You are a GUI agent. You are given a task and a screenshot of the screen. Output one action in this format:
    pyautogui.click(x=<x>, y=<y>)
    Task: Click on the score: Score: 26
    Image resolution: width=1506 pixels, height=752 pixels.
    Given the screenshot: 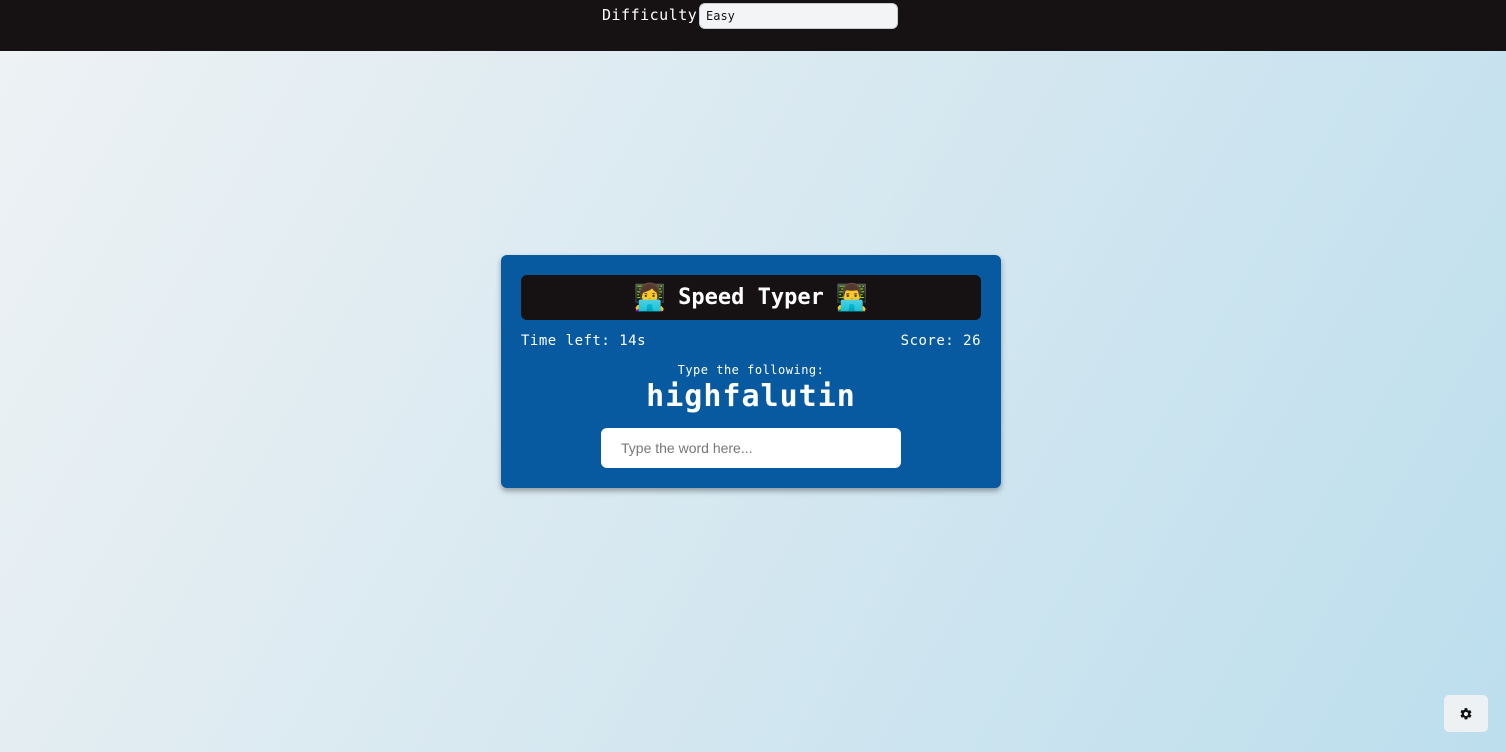 What is the action you would take?
    pyautogui.click(x=940, y=341)
    